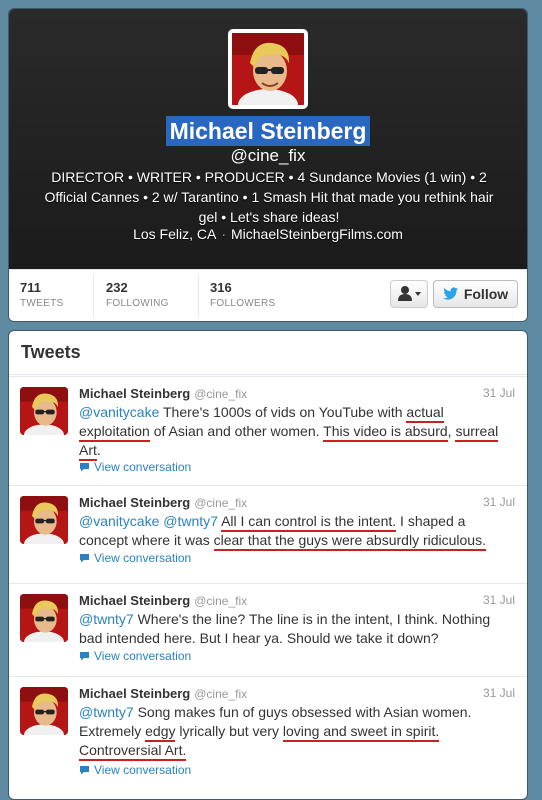  I want to click on annotated-phrase: edgy, so click(160, 732).